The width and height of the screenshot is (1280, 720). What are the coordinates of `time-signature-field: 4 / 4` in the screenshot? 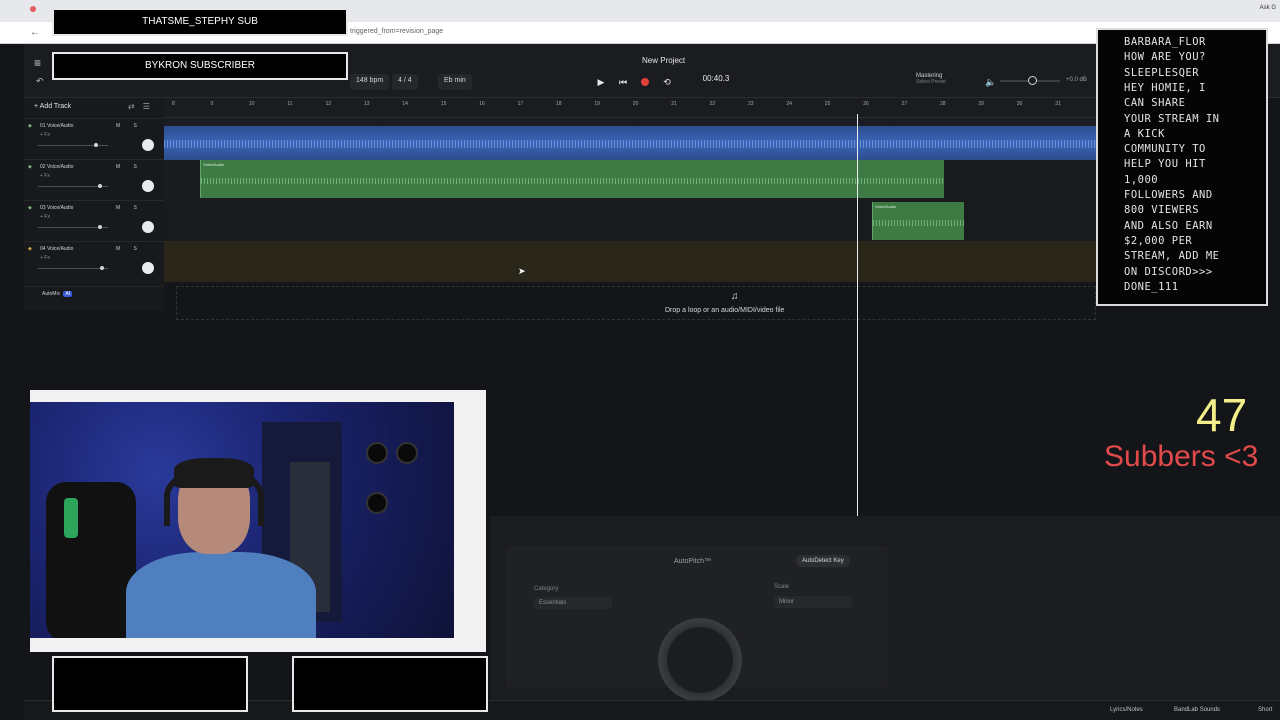 It's located at (405, 82).